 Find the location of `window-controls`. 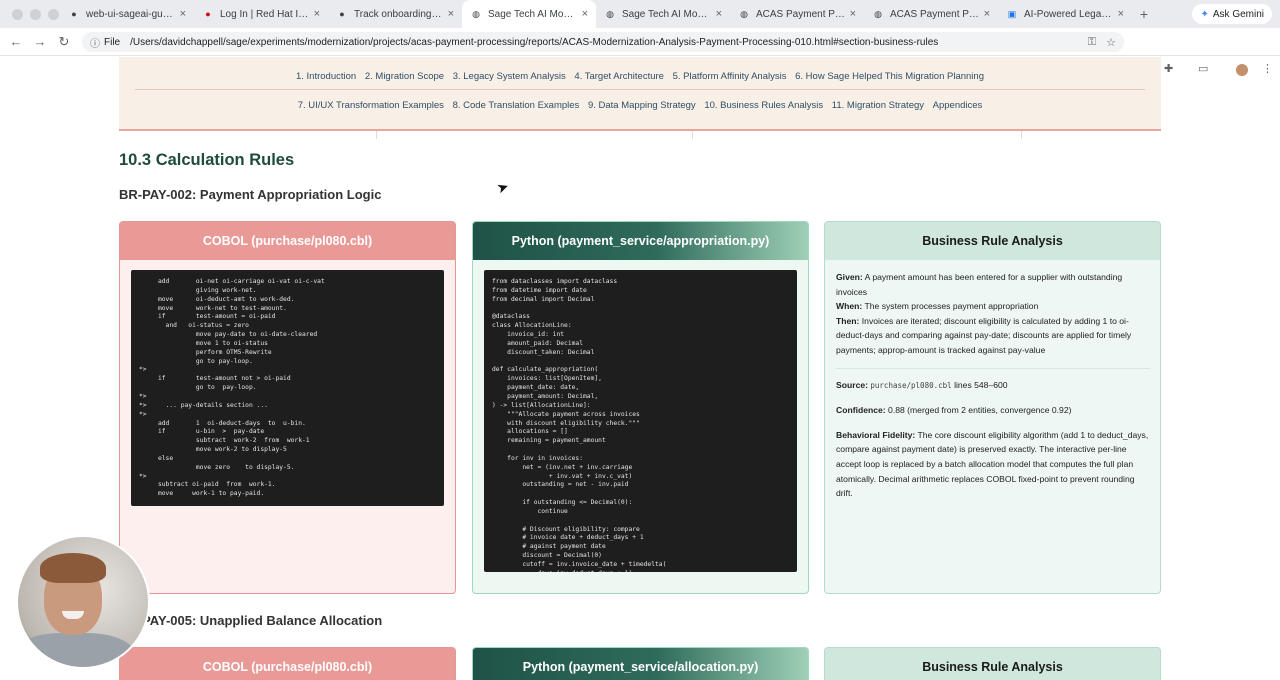

window-controls is located at coordinates (30, 14).